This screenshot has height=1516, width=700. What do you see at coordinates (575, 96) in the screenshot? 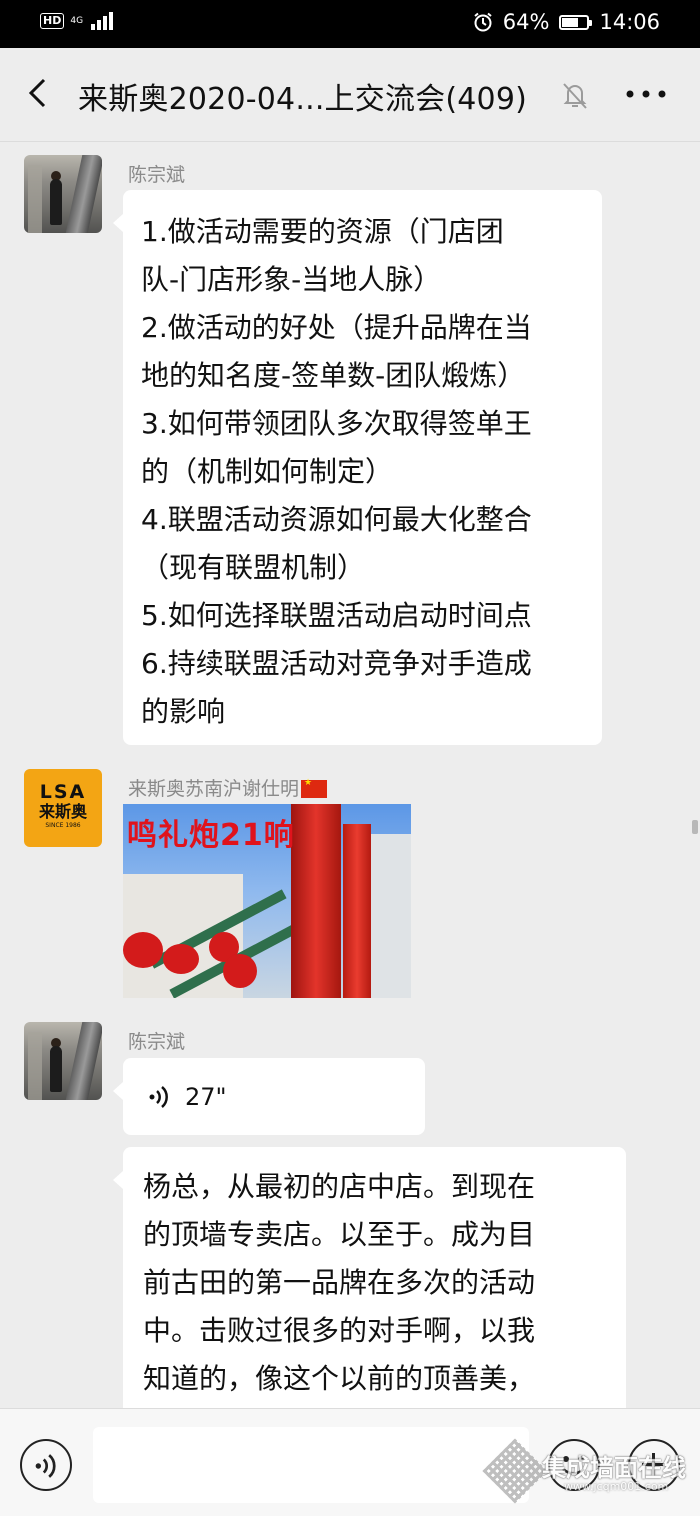
I see `mute-bell-icon` at bounding box center [575, 96].